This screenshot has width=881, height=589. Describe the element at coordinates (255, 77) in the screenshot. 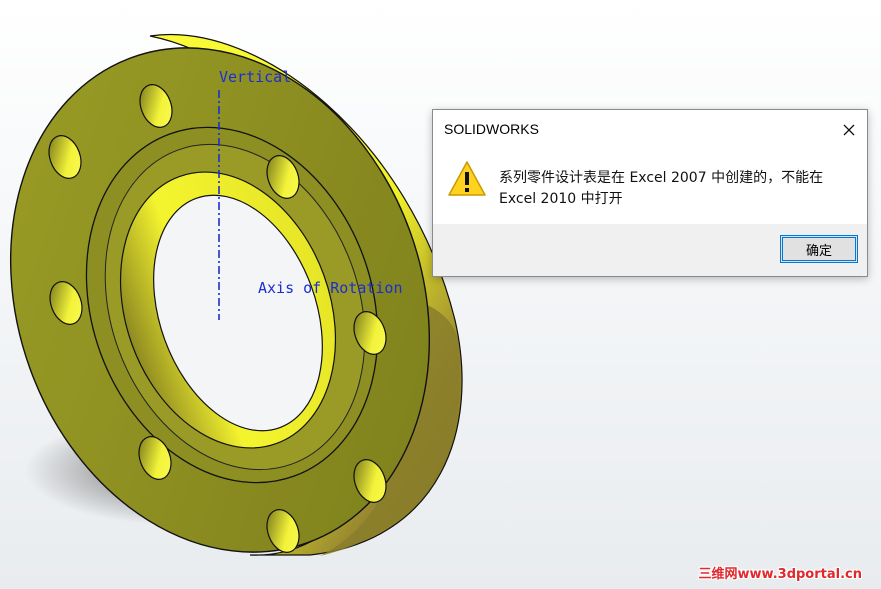

I see `vertical-axis-label: Vertical` at that location.